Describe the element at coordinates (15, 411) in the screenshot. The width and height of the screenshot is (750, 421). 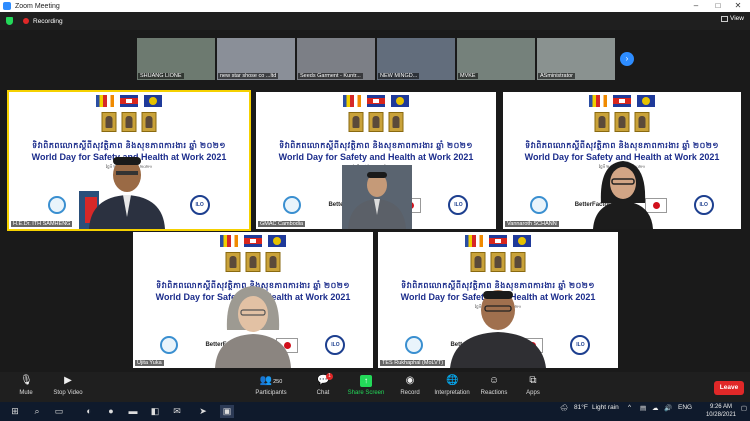
I see `windows-start-icon: ⊞` at that location.